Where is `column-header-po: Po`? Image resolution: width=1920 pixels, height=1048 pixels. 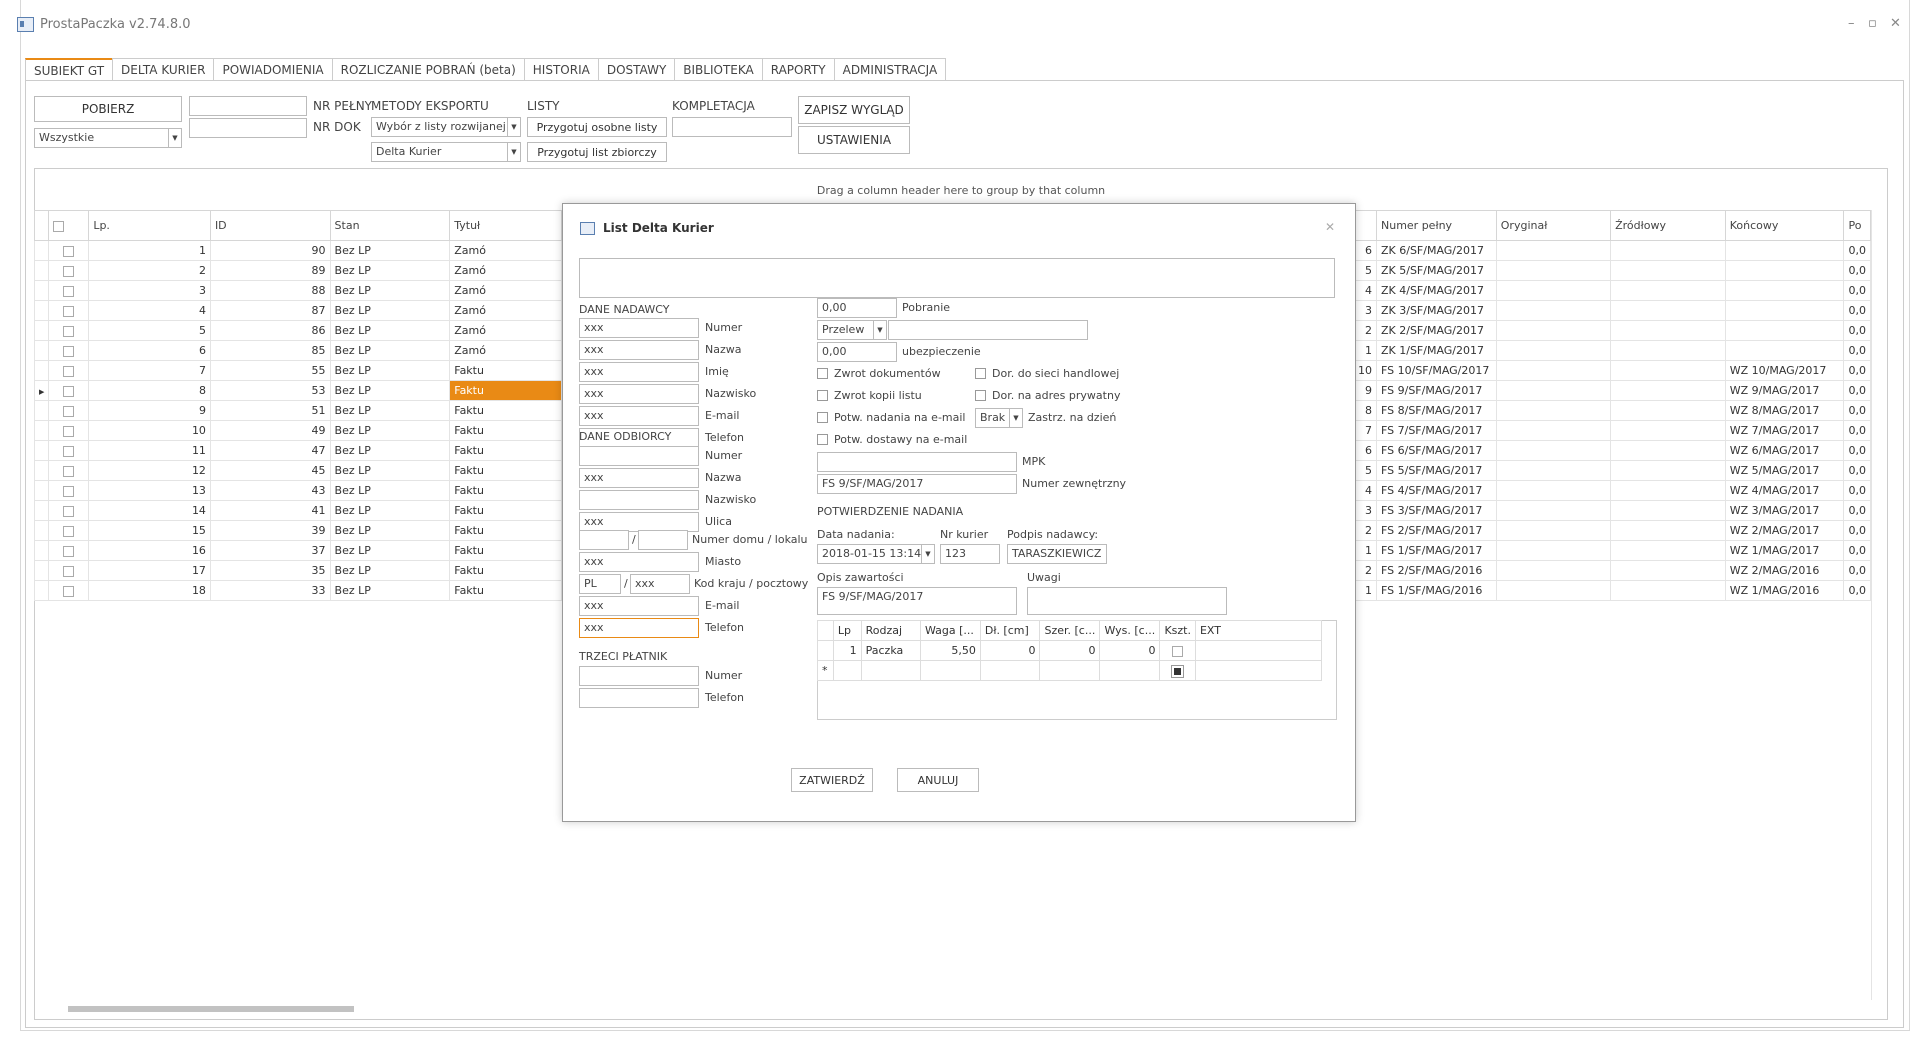
column-header-po: Po is located at coordinates (1857, 225).